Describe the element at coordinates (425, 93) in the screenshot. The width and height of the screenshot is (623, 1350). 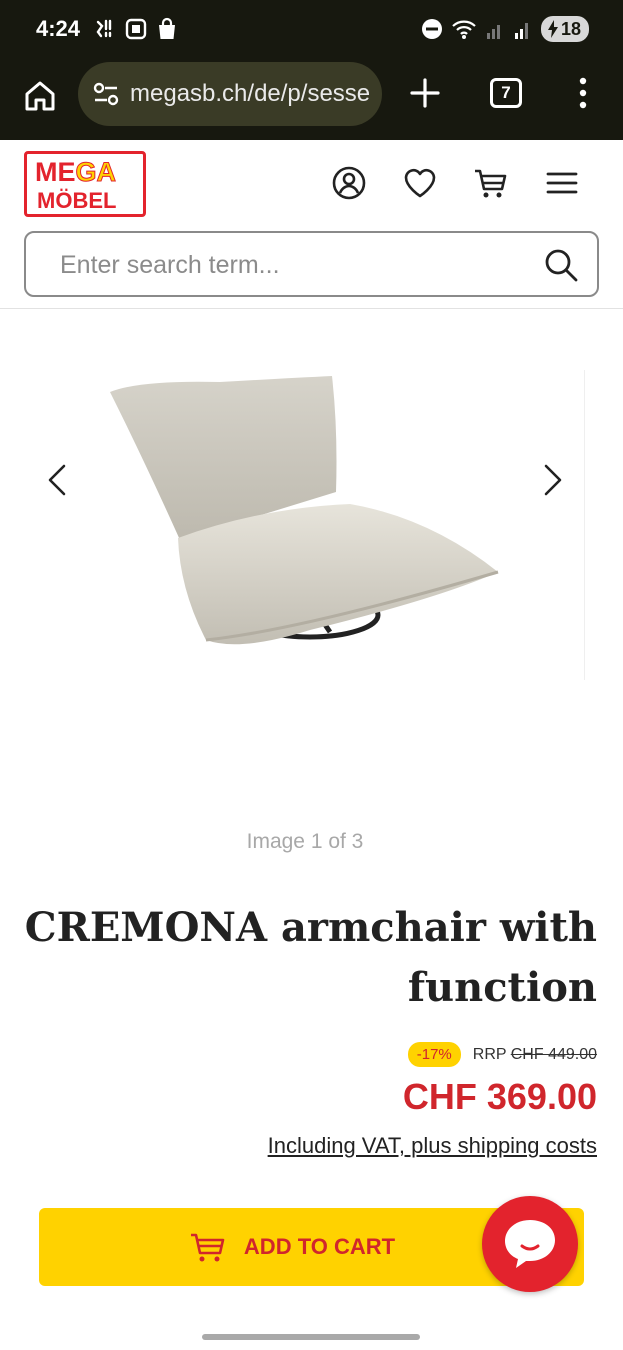
I see `new-tab-icon` at that location.